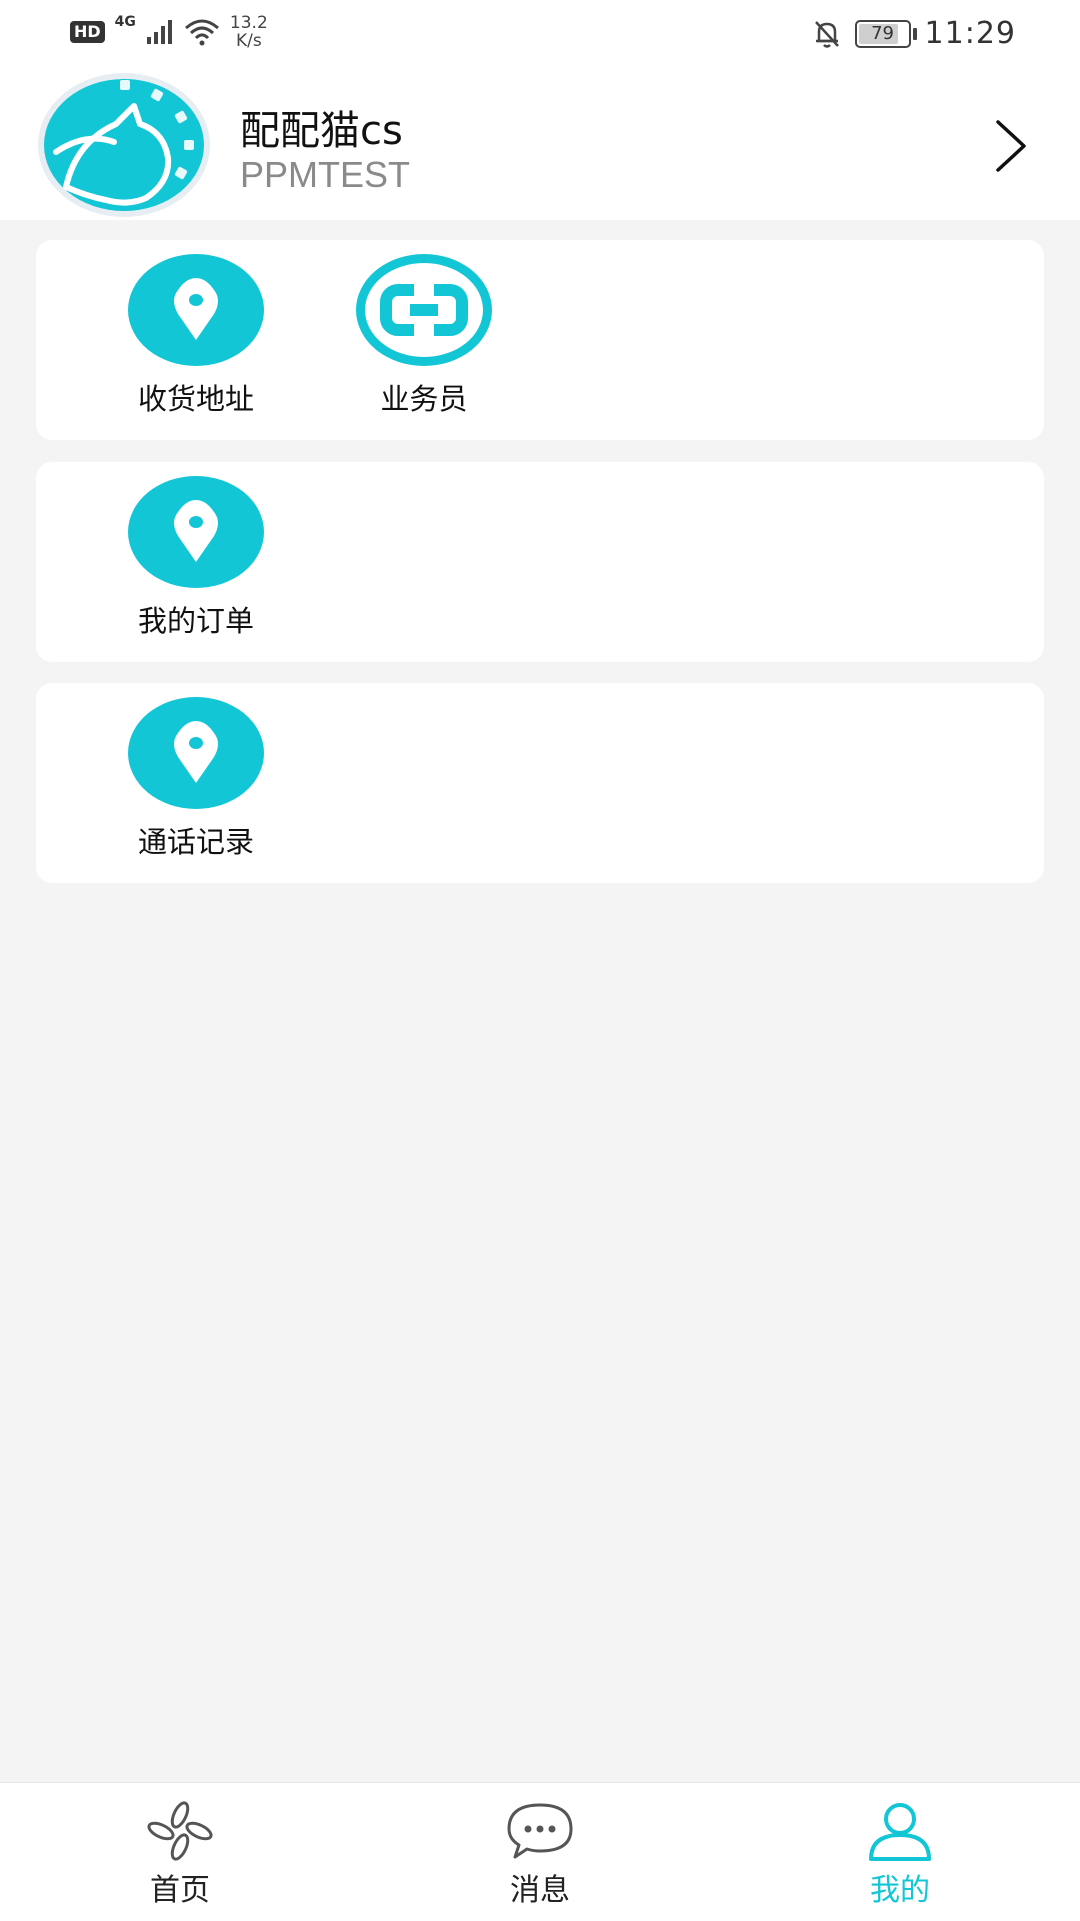 The image size is (1080, 1921). I want to click on nav-tab-messages: 消息, so click(540, 1855).